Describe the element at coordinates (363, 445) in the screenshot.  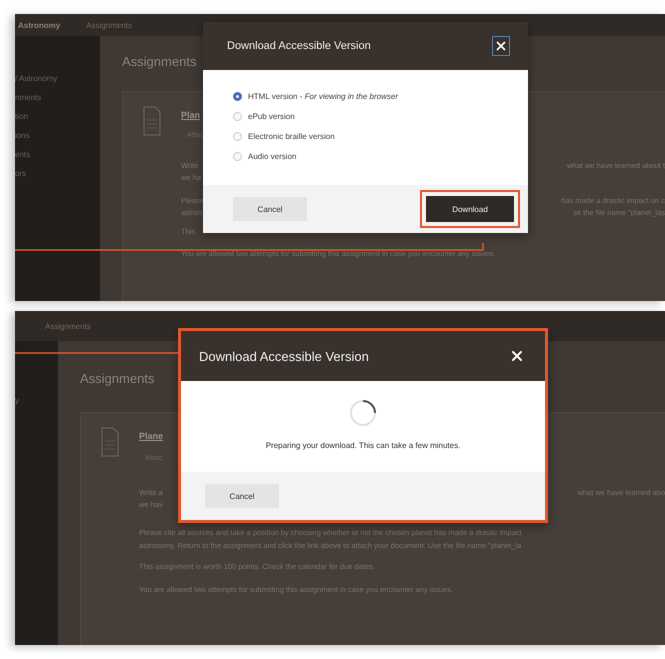
I see `progress-message: Preparing your download. This can take a few minutes.` at that location.